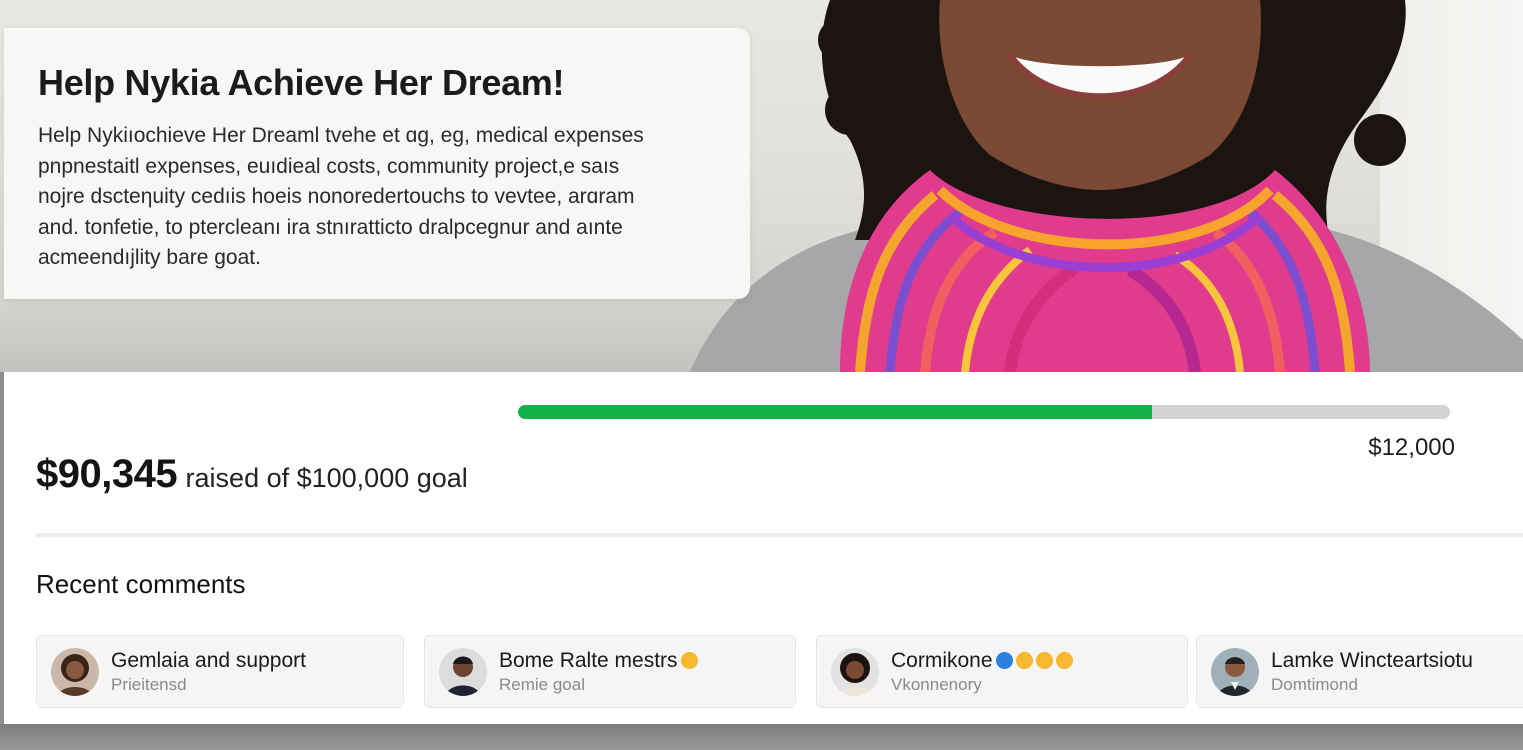 Image resolution: width=1523 pixels, height=750 pixels. I want to click on comment-author-text: Cormikone, so click(942, 660).